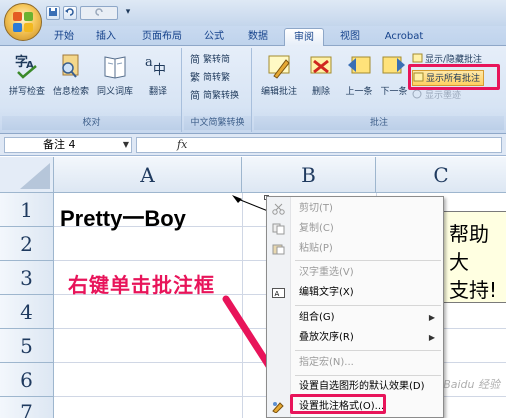 Image resolution: width=506 pixels, height=418 pixels. Describe the element at coordinates (106, 37) in the screenshot. I see `tab-insert: 插入` at that location.